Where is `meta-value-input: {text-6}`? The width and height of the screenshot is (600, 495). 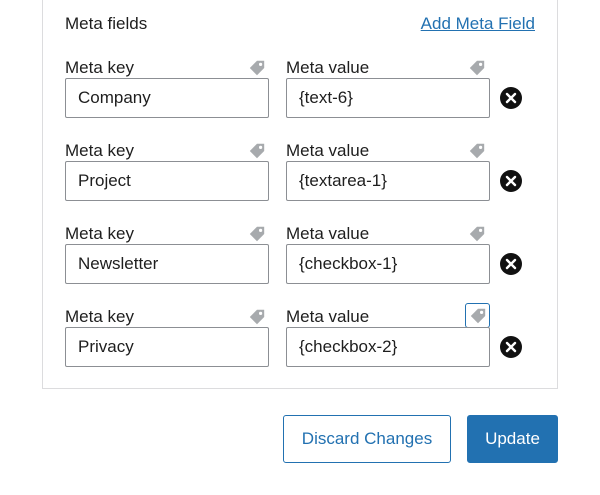
meta-value-input: {text-6} is located at coordinates (388, 98).